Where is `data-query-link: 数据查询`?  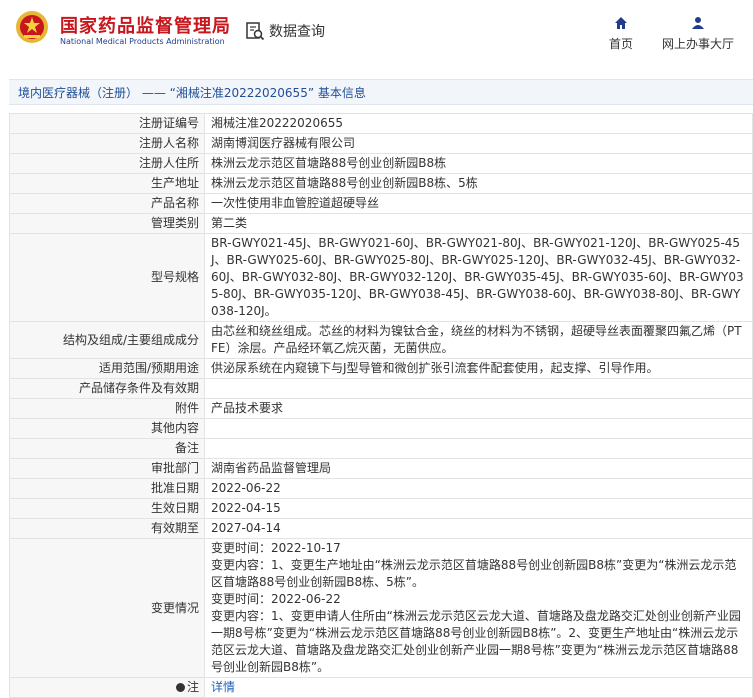 data-query-link: 数据查询 is located at coordinates (285, 31).